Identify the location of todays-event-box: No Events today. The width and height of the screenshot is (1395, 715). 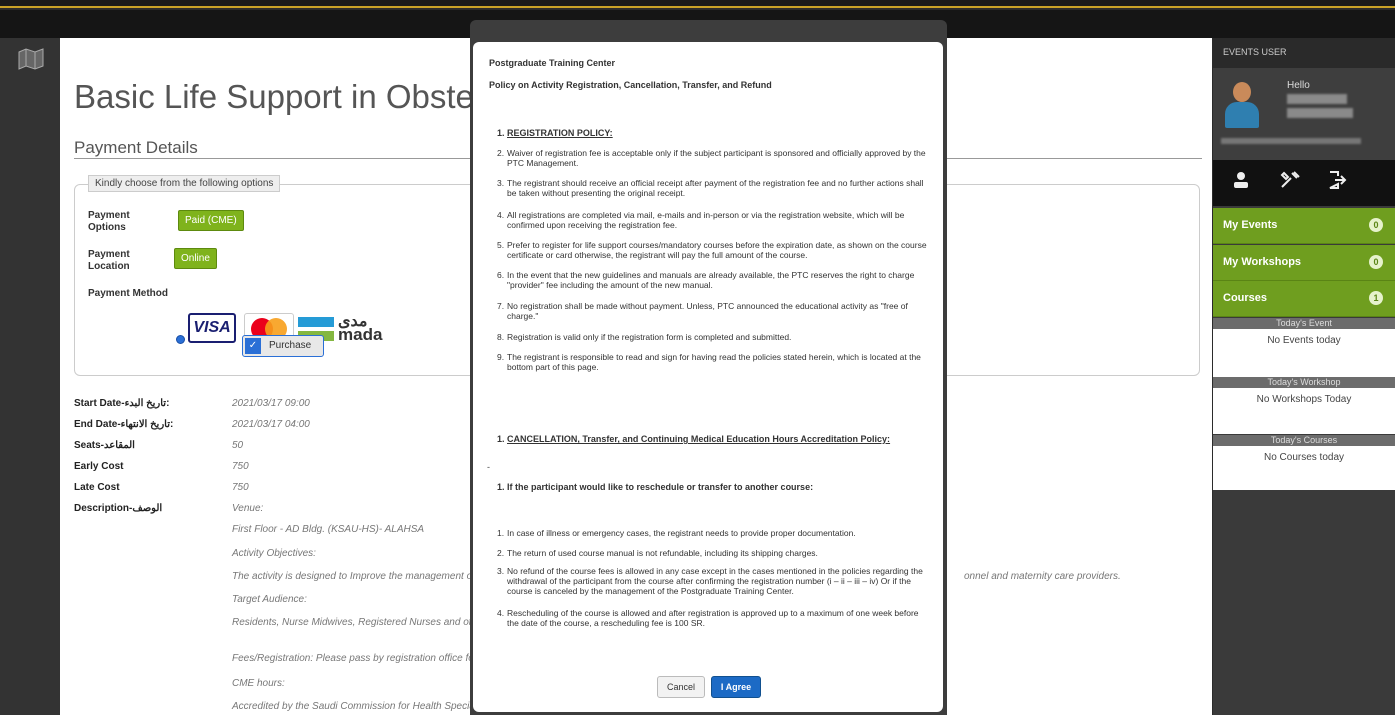
(1304, 353).